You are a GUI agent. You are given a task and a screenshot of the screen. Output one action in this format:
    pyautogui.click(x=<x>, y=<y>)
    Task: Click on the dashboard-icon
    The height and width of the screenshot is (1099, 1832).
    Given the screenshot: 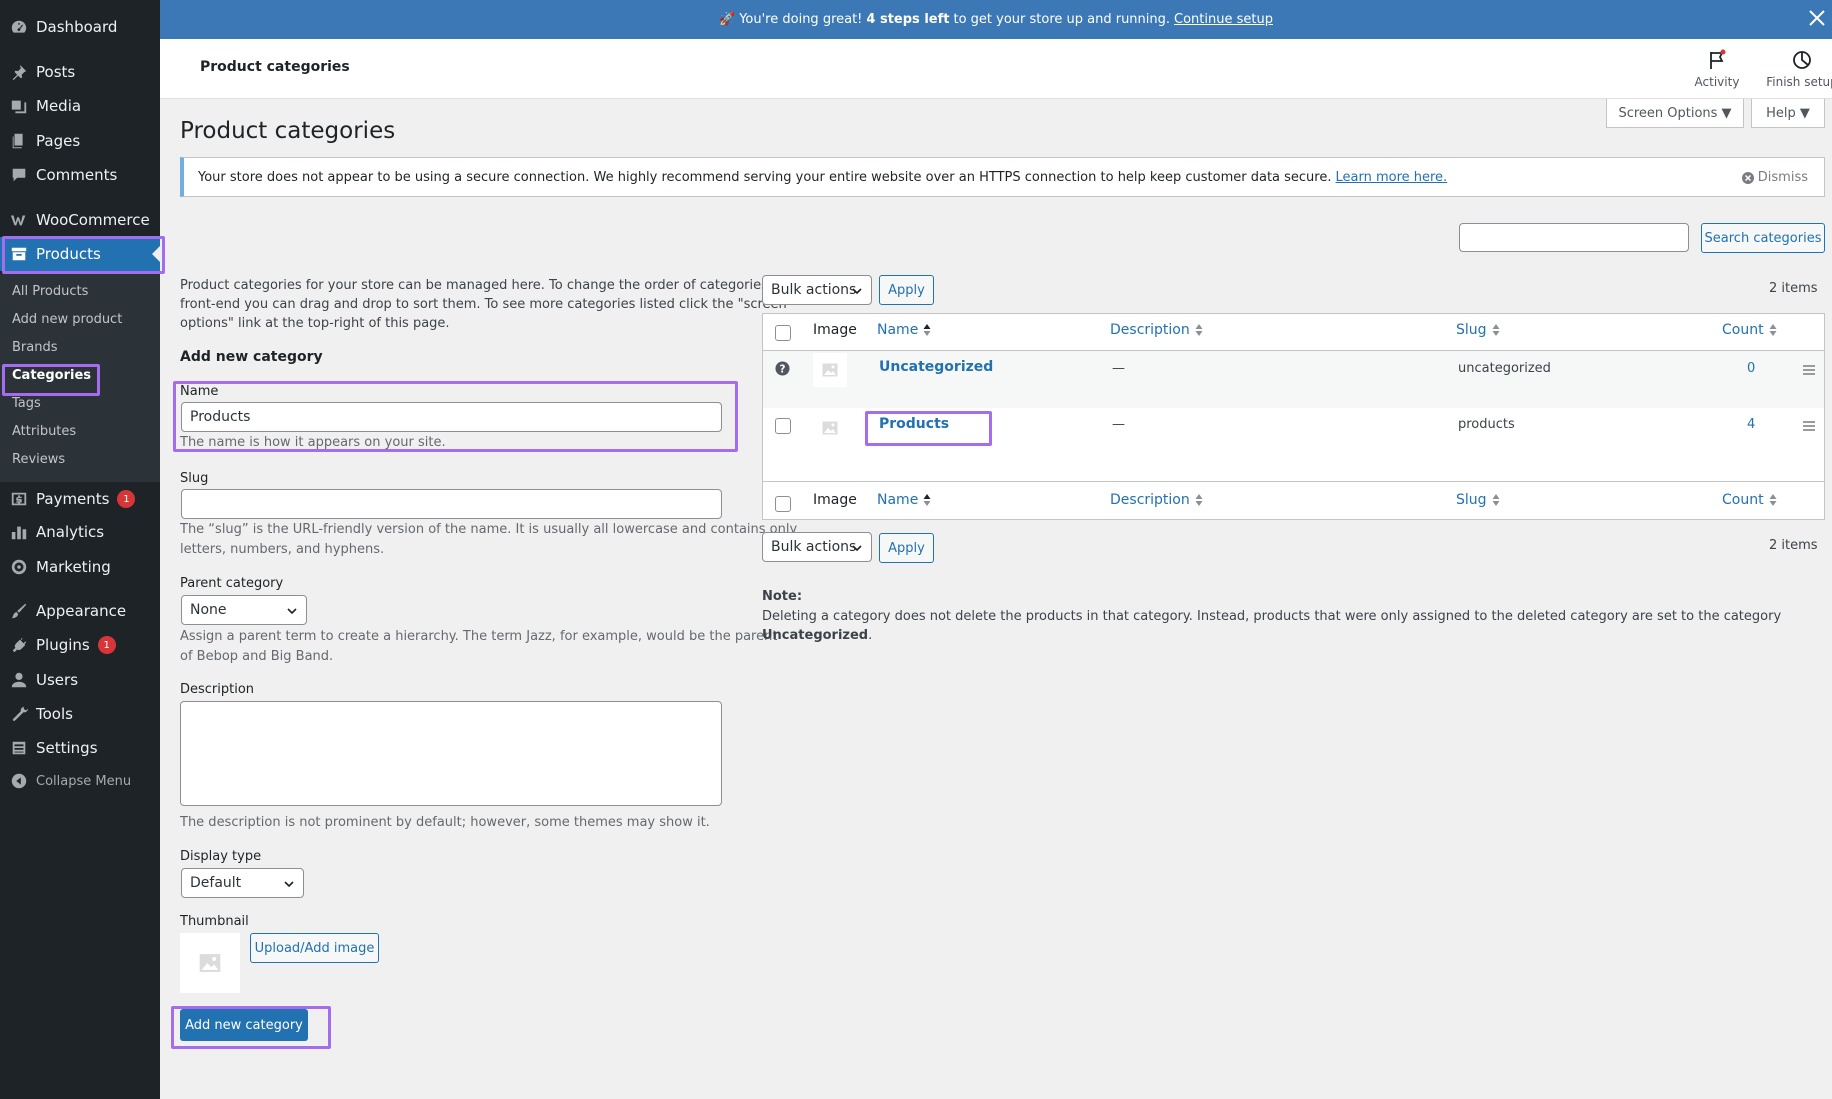 What is the action you would take?
    pyautogui.click(x=19, y=27)
    